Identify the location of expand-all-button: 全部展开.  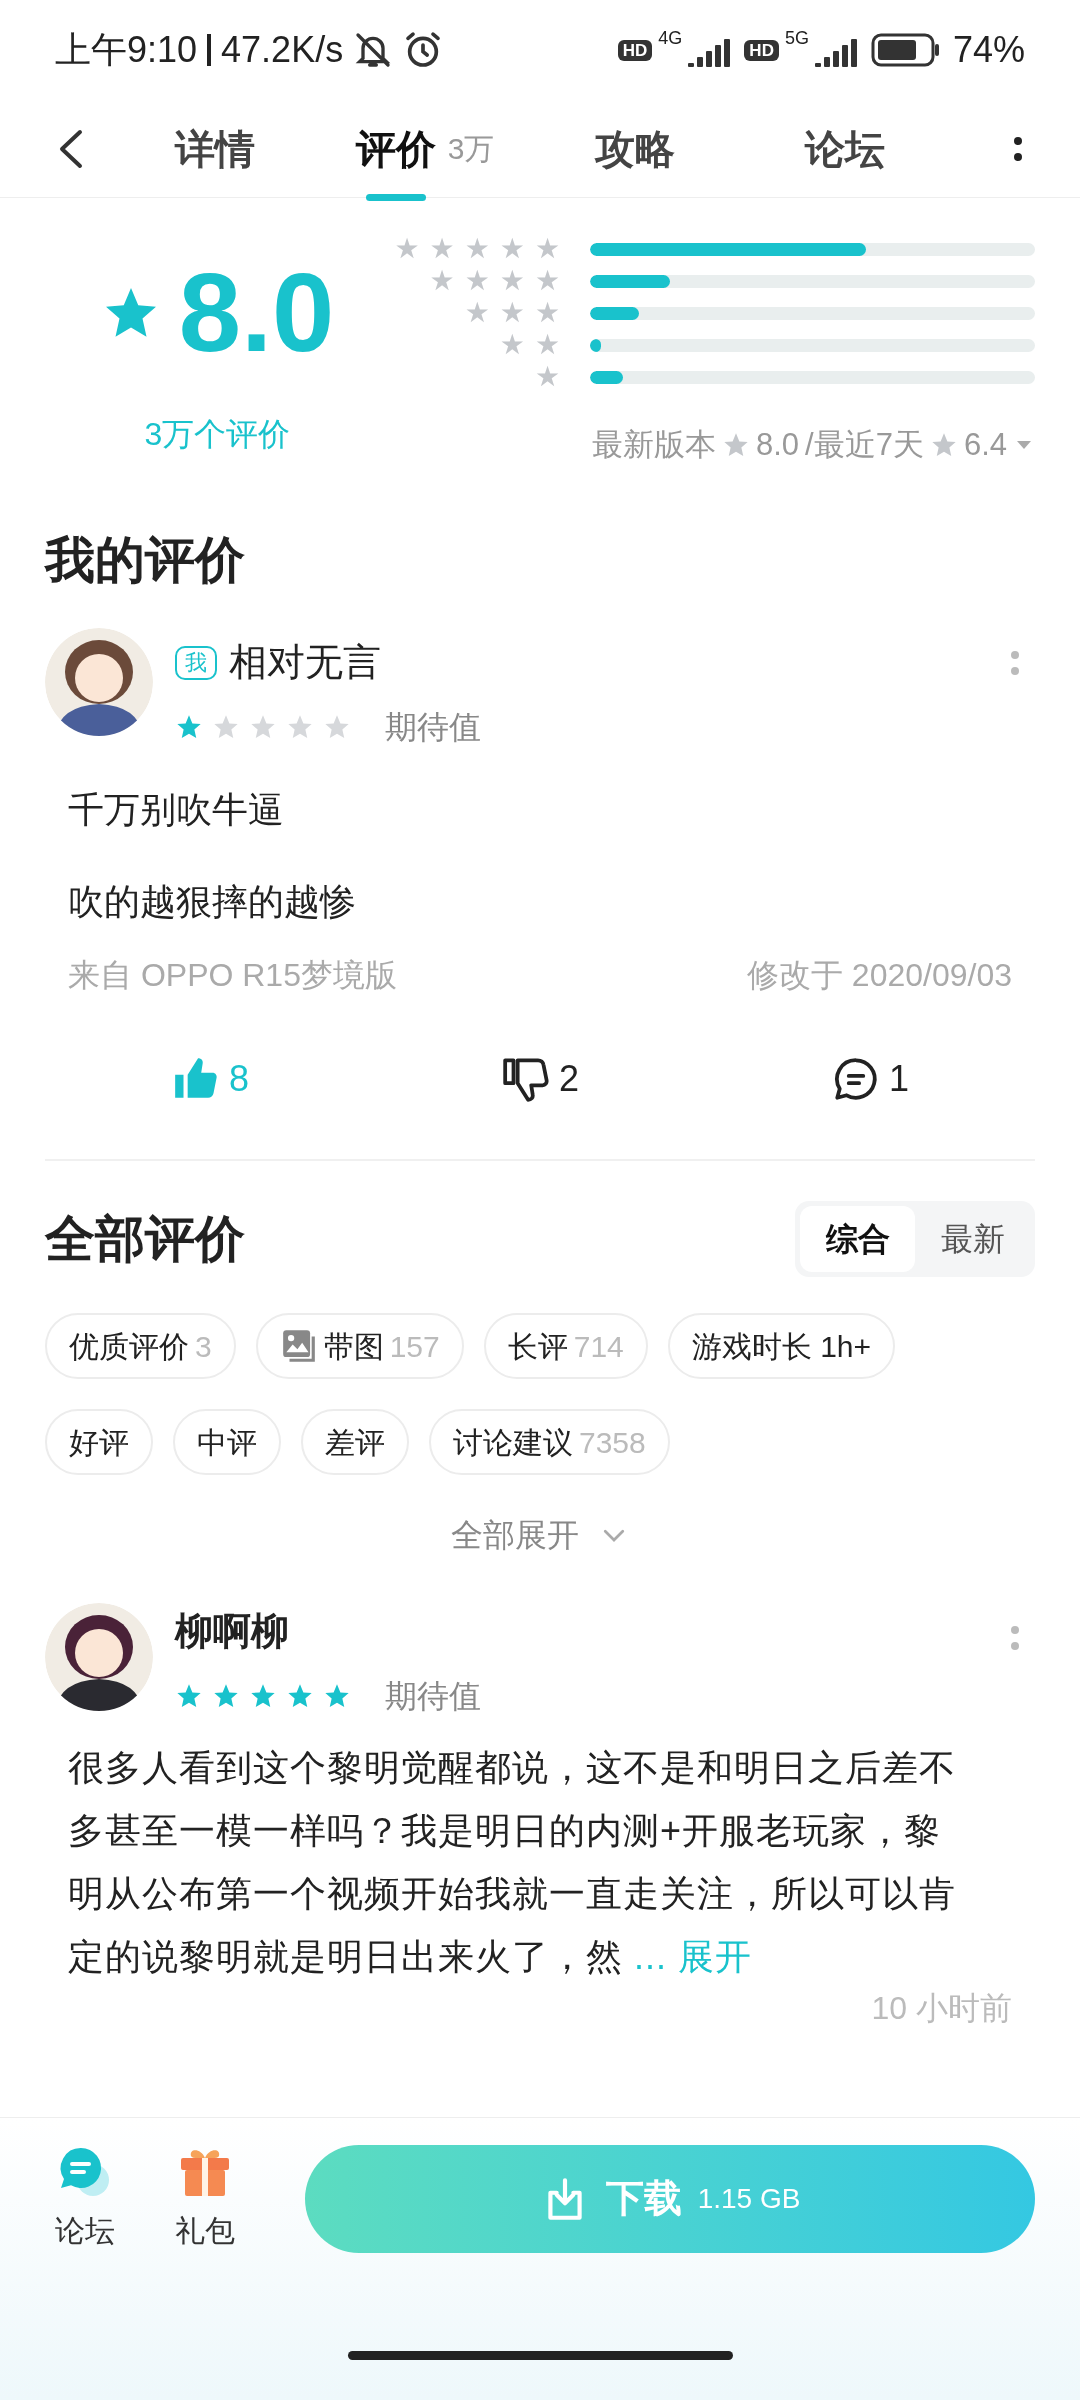
(540, 1535).